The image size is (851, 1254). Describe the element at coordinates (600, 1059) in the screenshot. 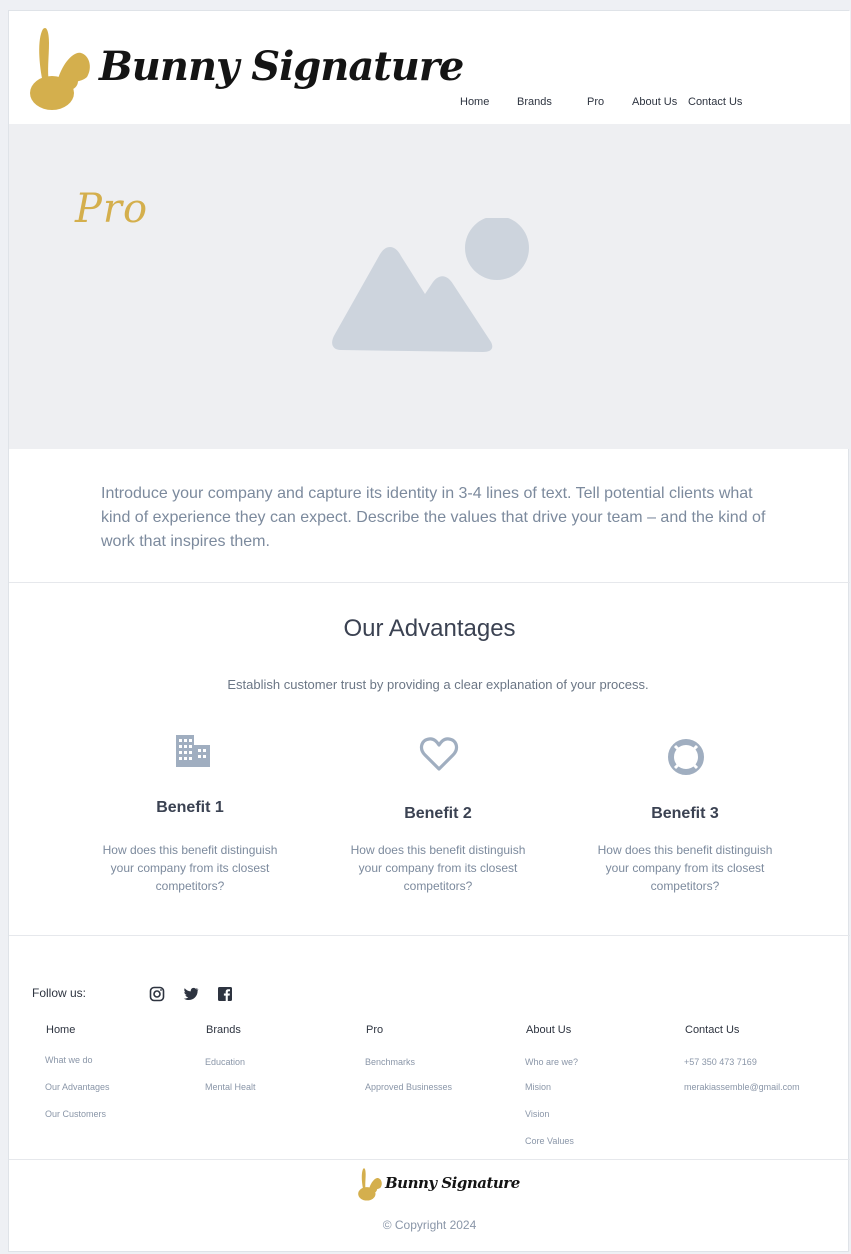

I see `footer-link: Who are we?` at that location.